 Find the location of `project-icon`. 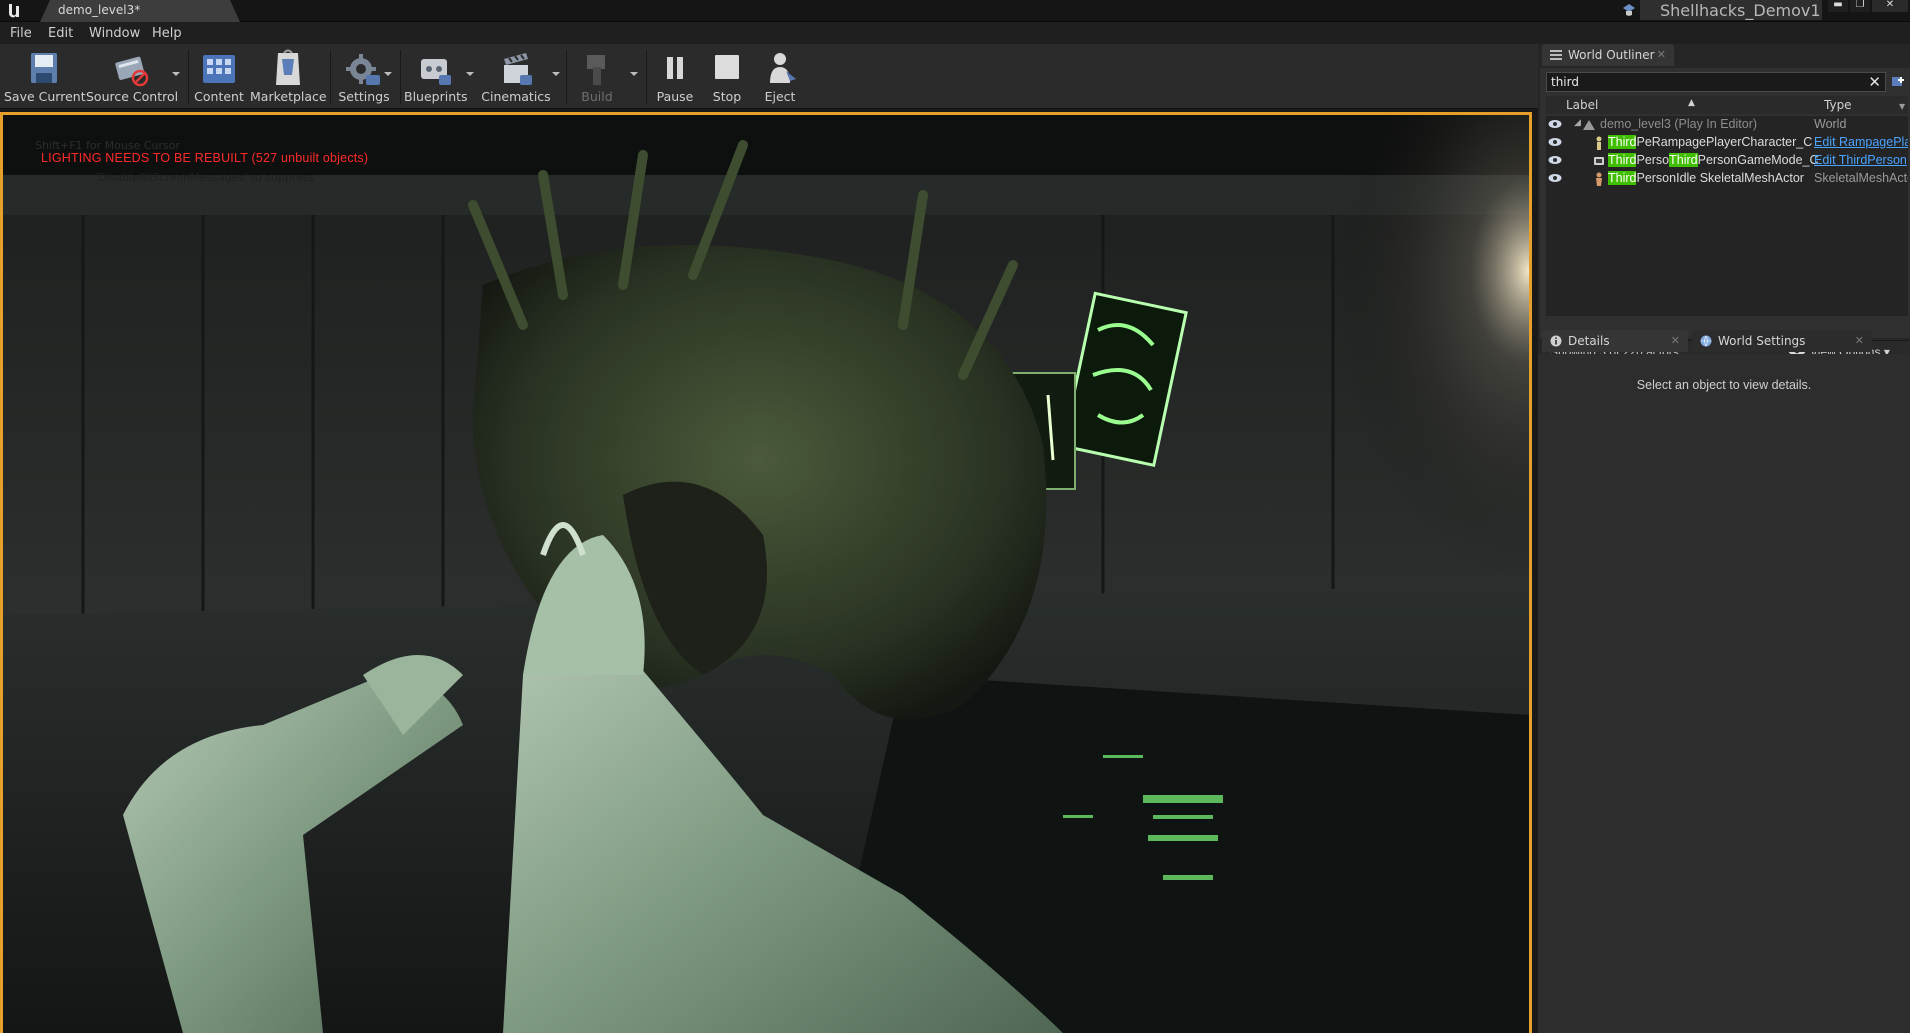

project-icon is located at coordinates (1629, 10).